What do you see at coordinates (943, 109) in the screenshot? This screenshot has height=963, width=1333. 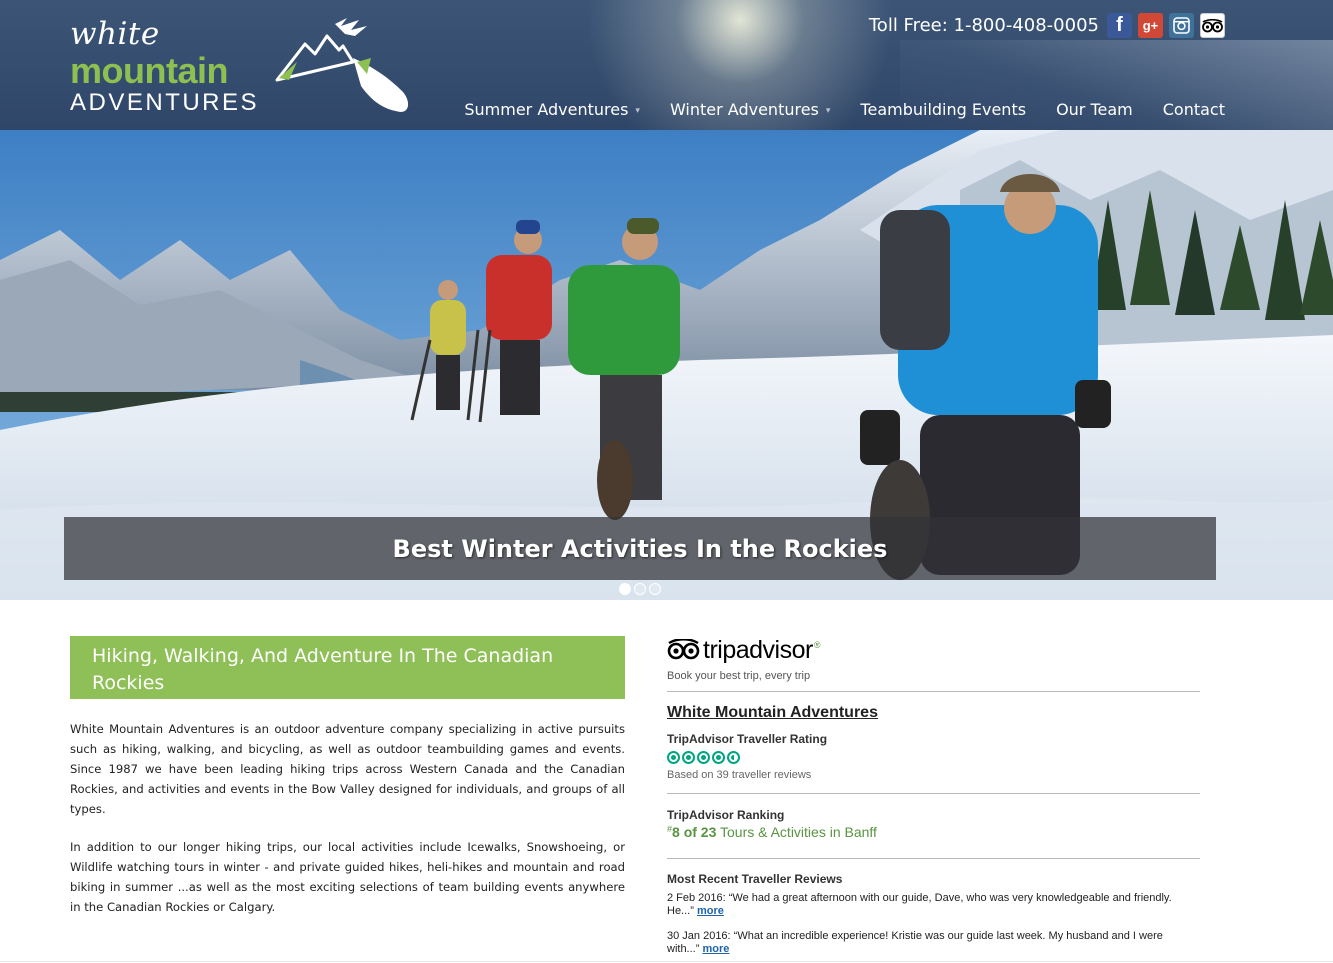 I see `nav-teambuilding-events-label: Teambuilding Events` at bounding box center [943, 109].